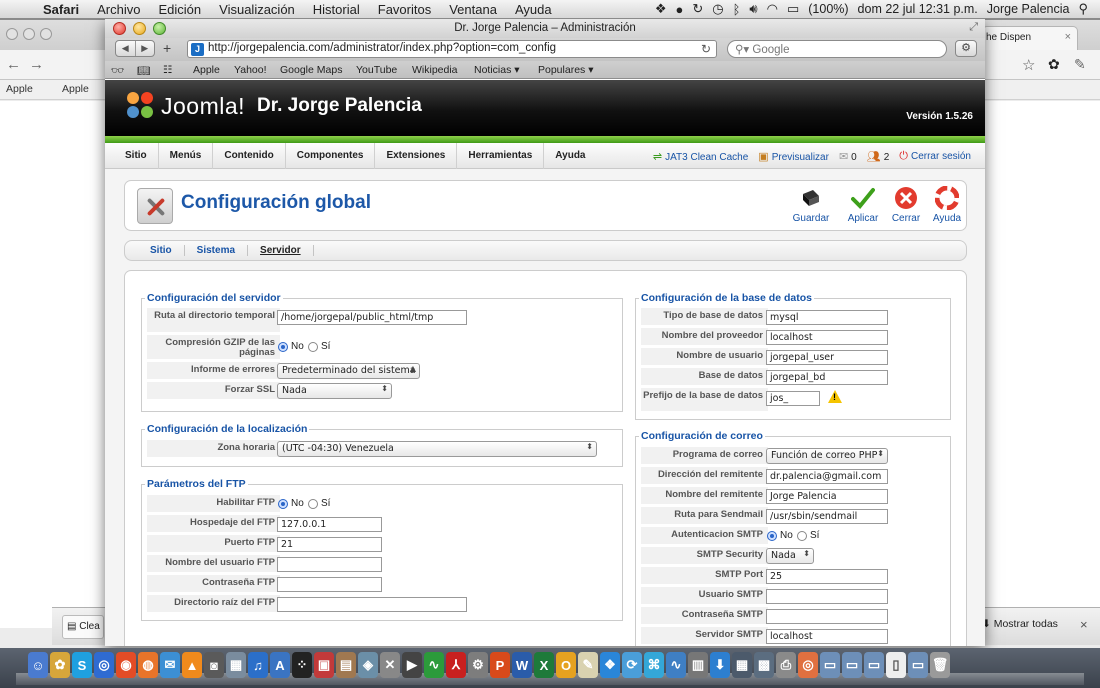 The width and height of the screenshot is (1100, 688). I want to click on timezone-select: (UTC -04:30) Venezuela ⬍, so click(437, 449).